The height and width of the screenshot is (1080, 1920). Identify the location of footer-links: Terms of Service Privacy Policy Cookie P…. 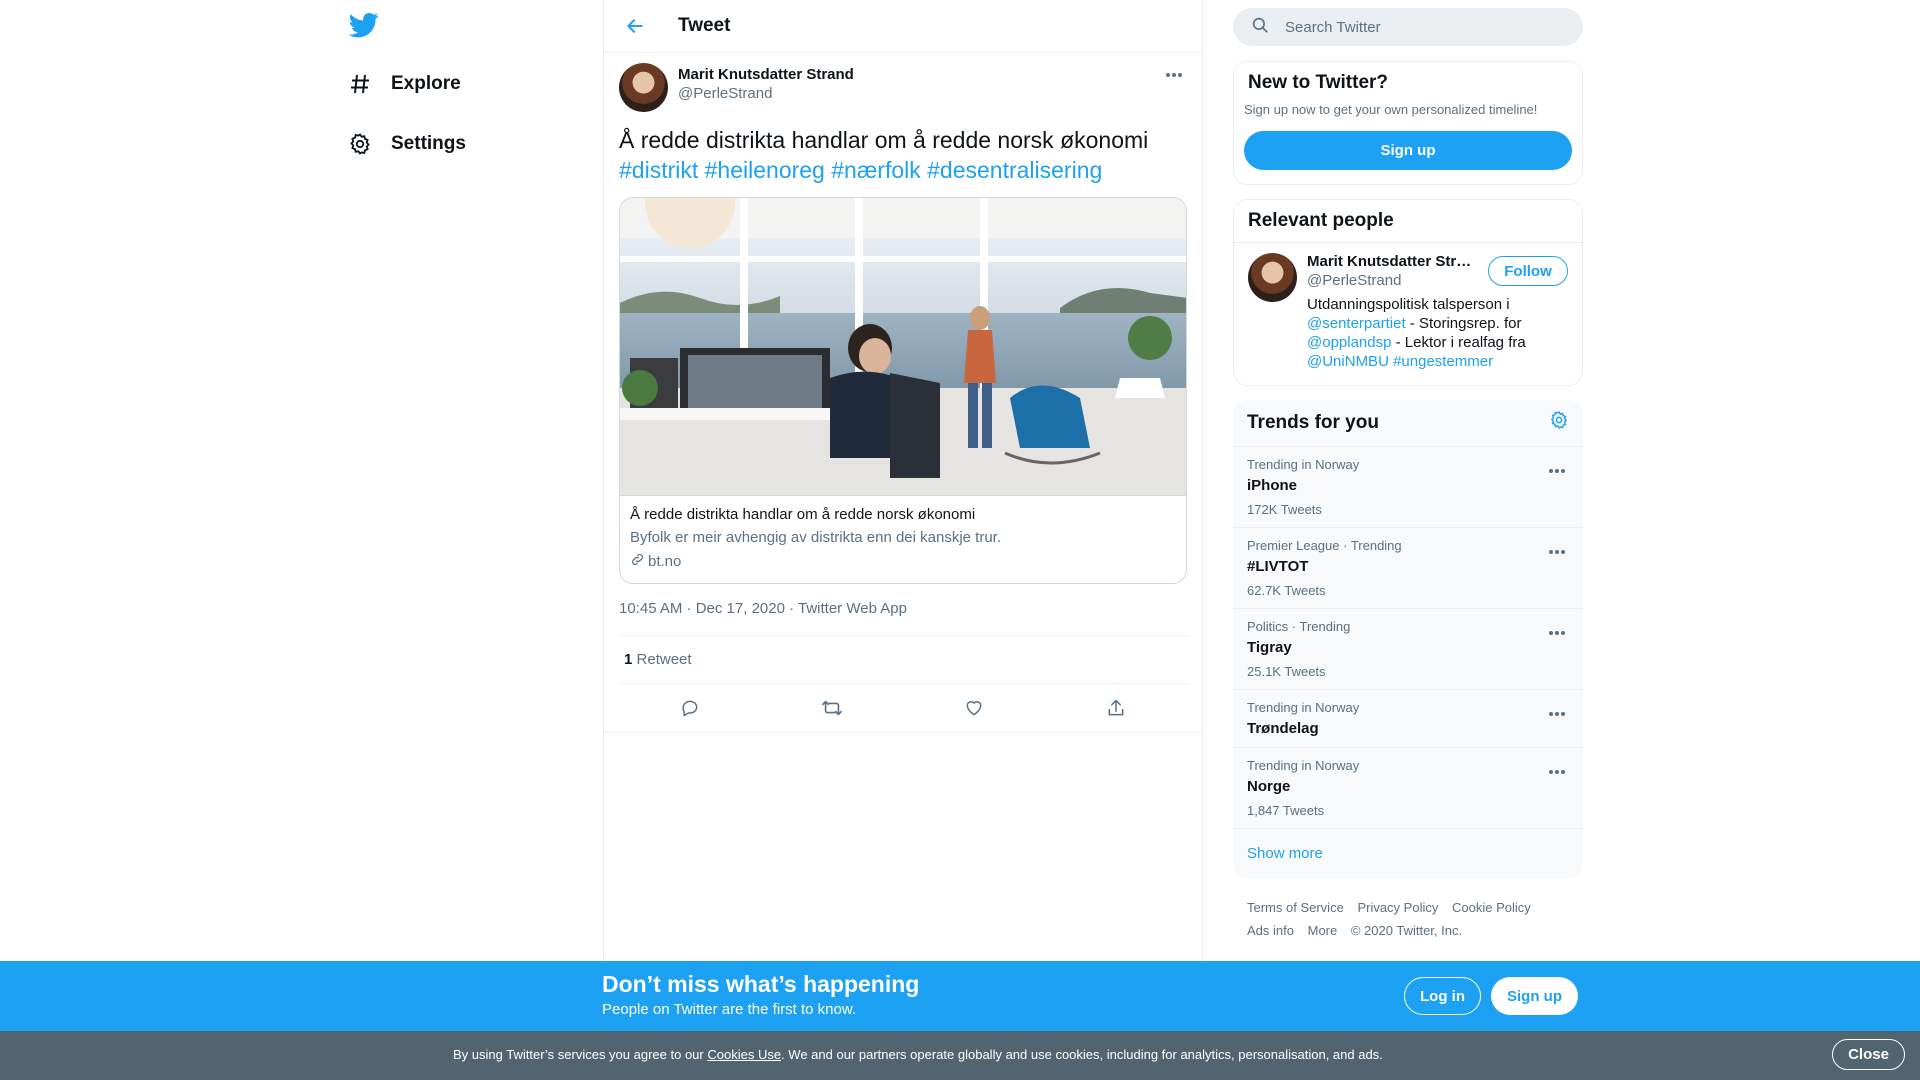
(1408, 910).